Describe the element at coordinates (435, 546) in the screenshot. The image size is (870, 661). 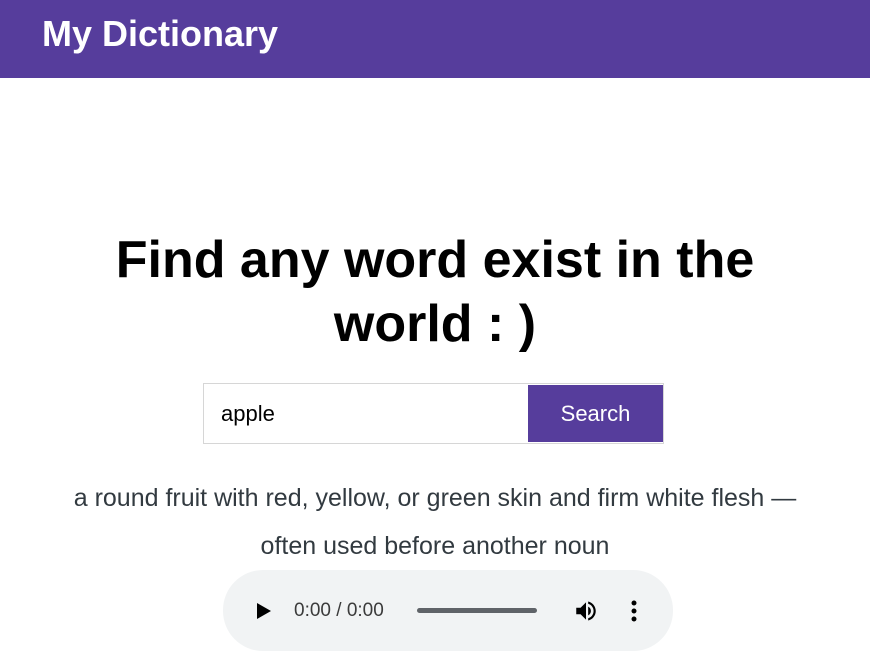
I see `definition-line: often used before another noun` at that location.